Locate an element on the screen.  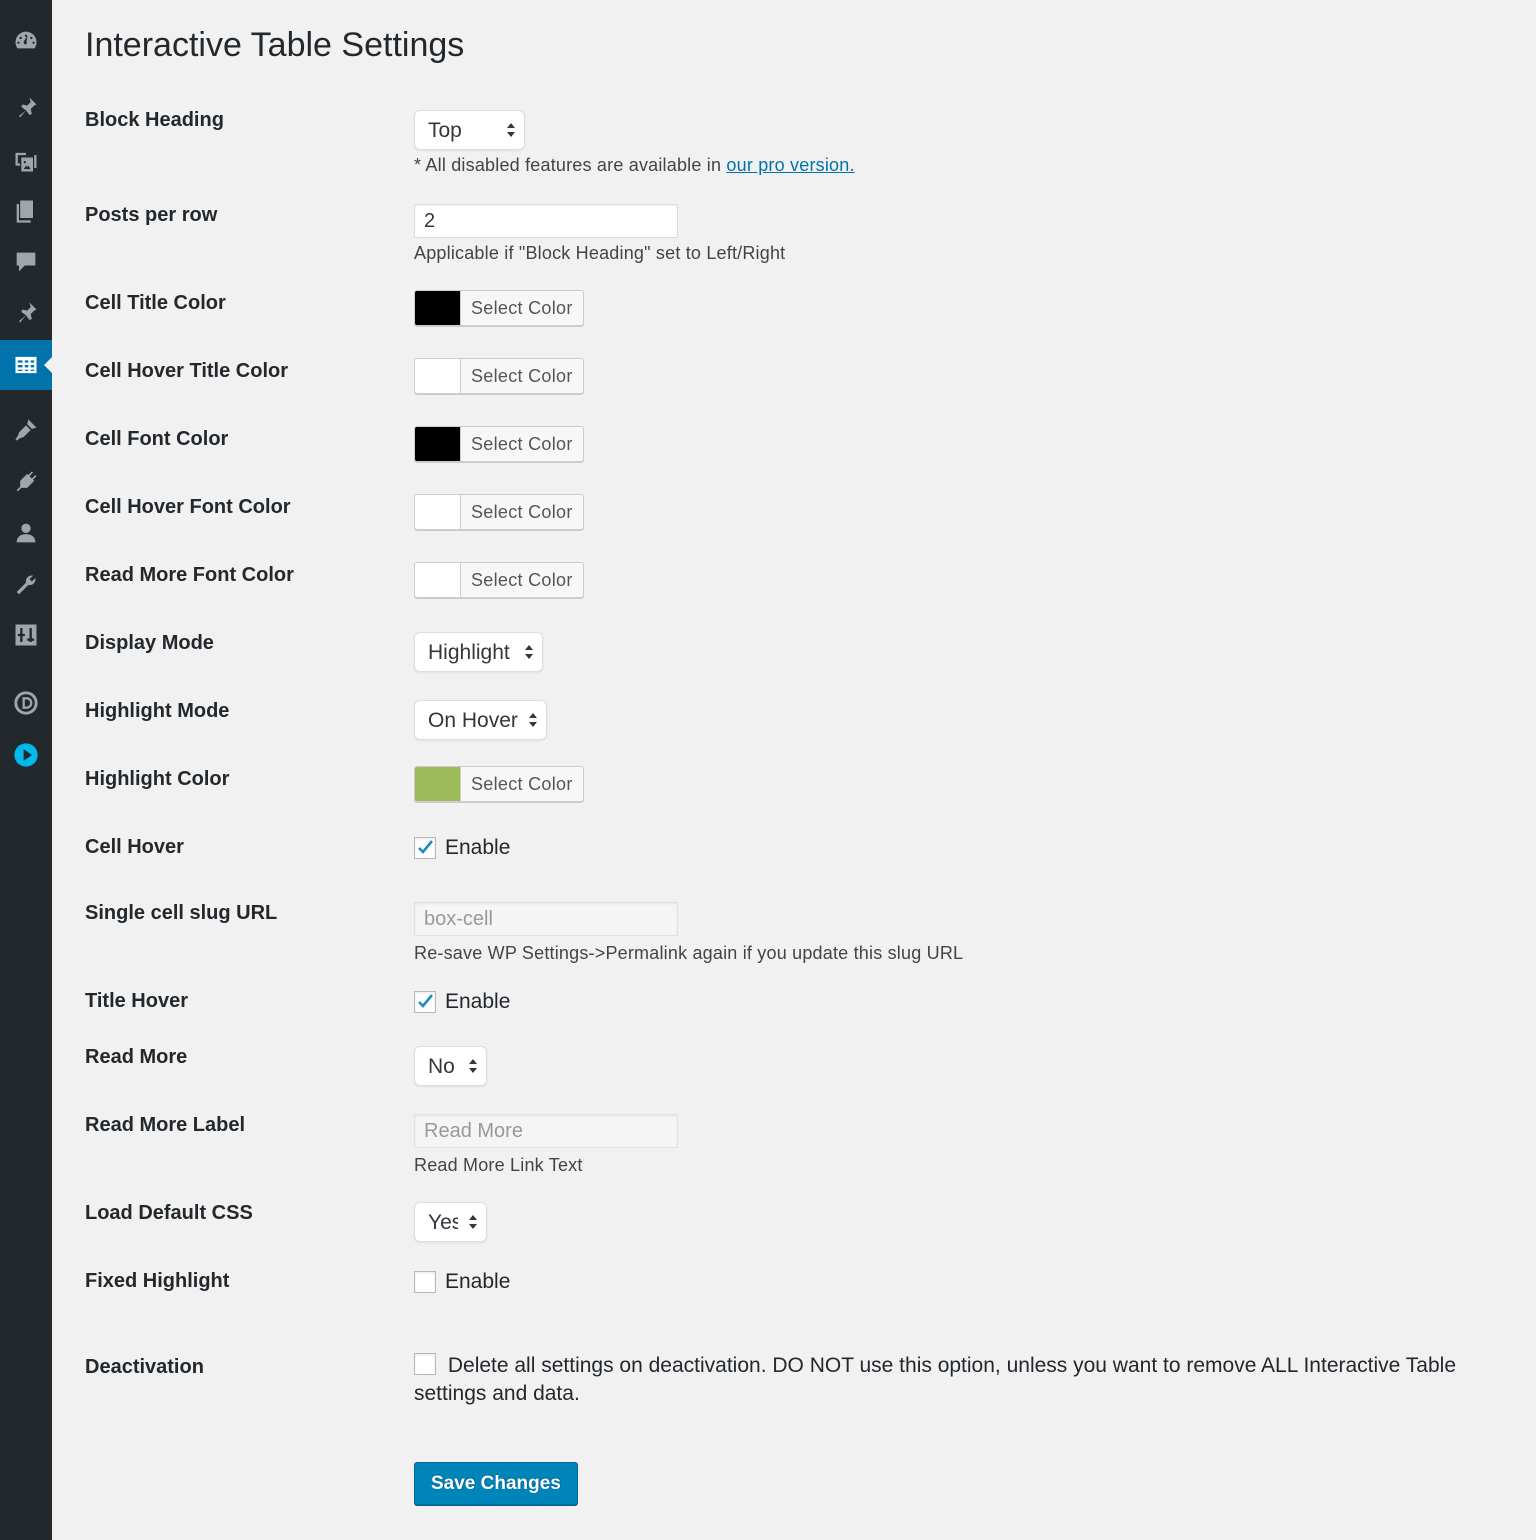
plugins-icon is located at coordinates (26, 482).